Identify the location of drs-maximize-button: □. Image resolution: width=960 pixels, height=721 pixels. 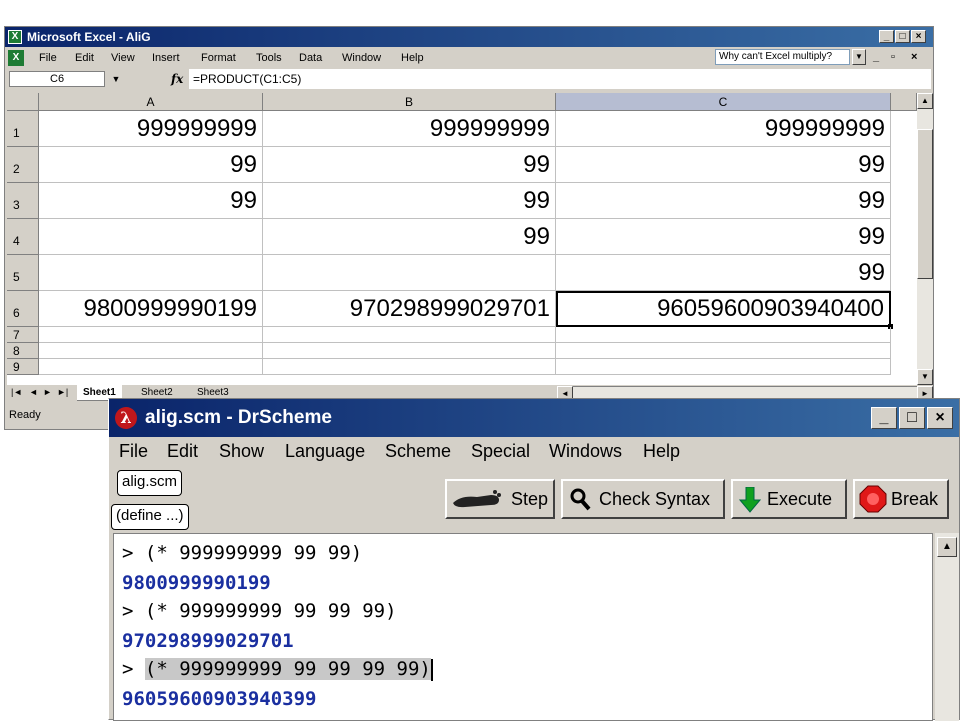
(912, 418).